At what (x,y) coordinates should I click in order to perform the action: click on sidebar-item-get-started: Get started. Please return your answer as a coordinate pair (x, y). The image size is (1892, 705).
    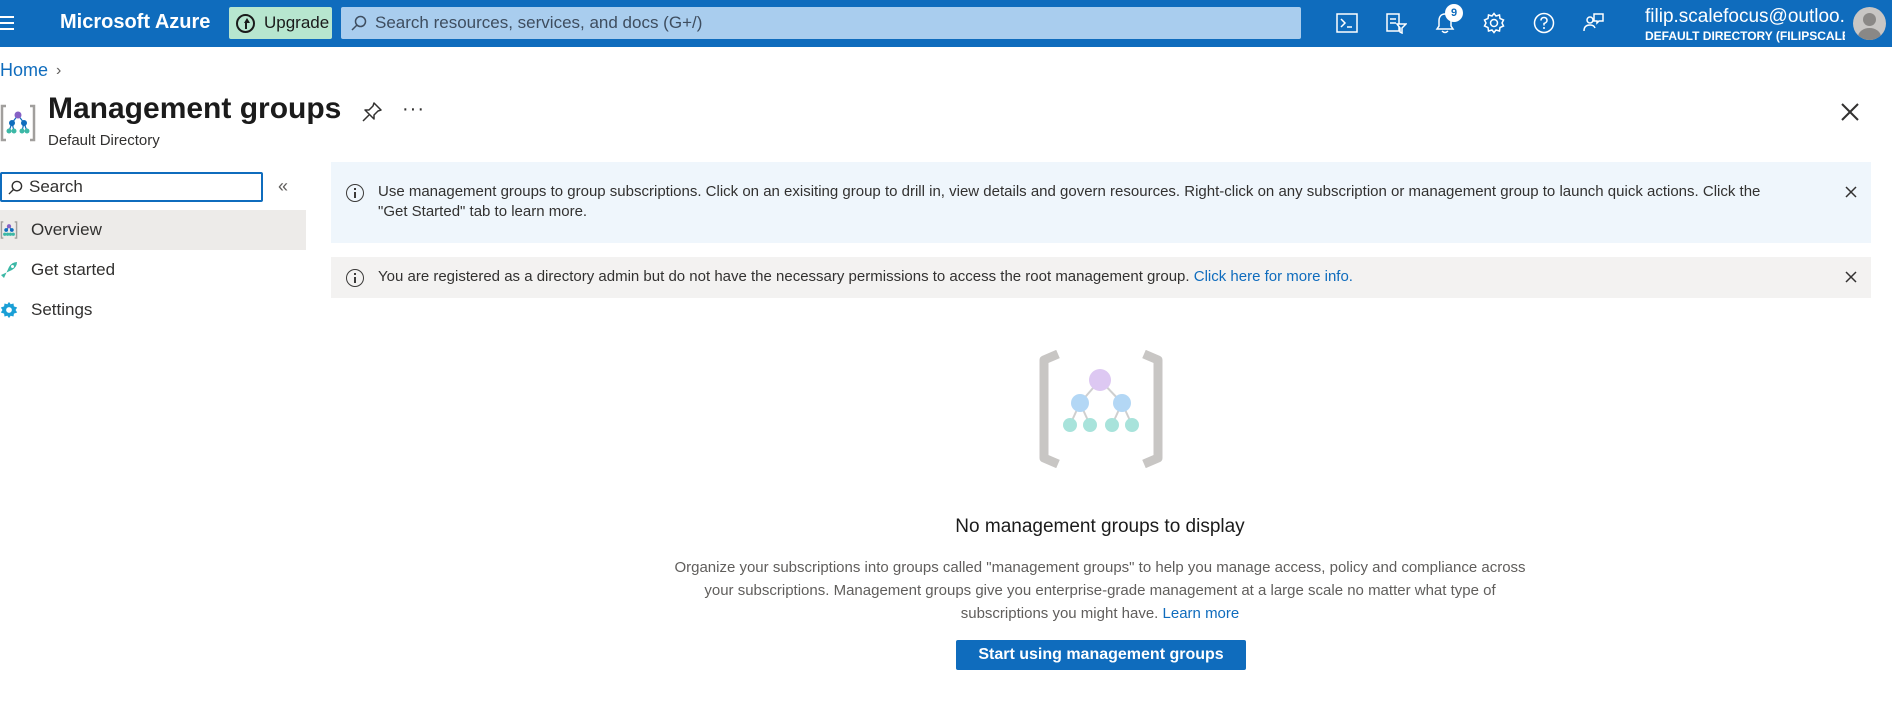
    Looking at the image, I should click on (153, 270).